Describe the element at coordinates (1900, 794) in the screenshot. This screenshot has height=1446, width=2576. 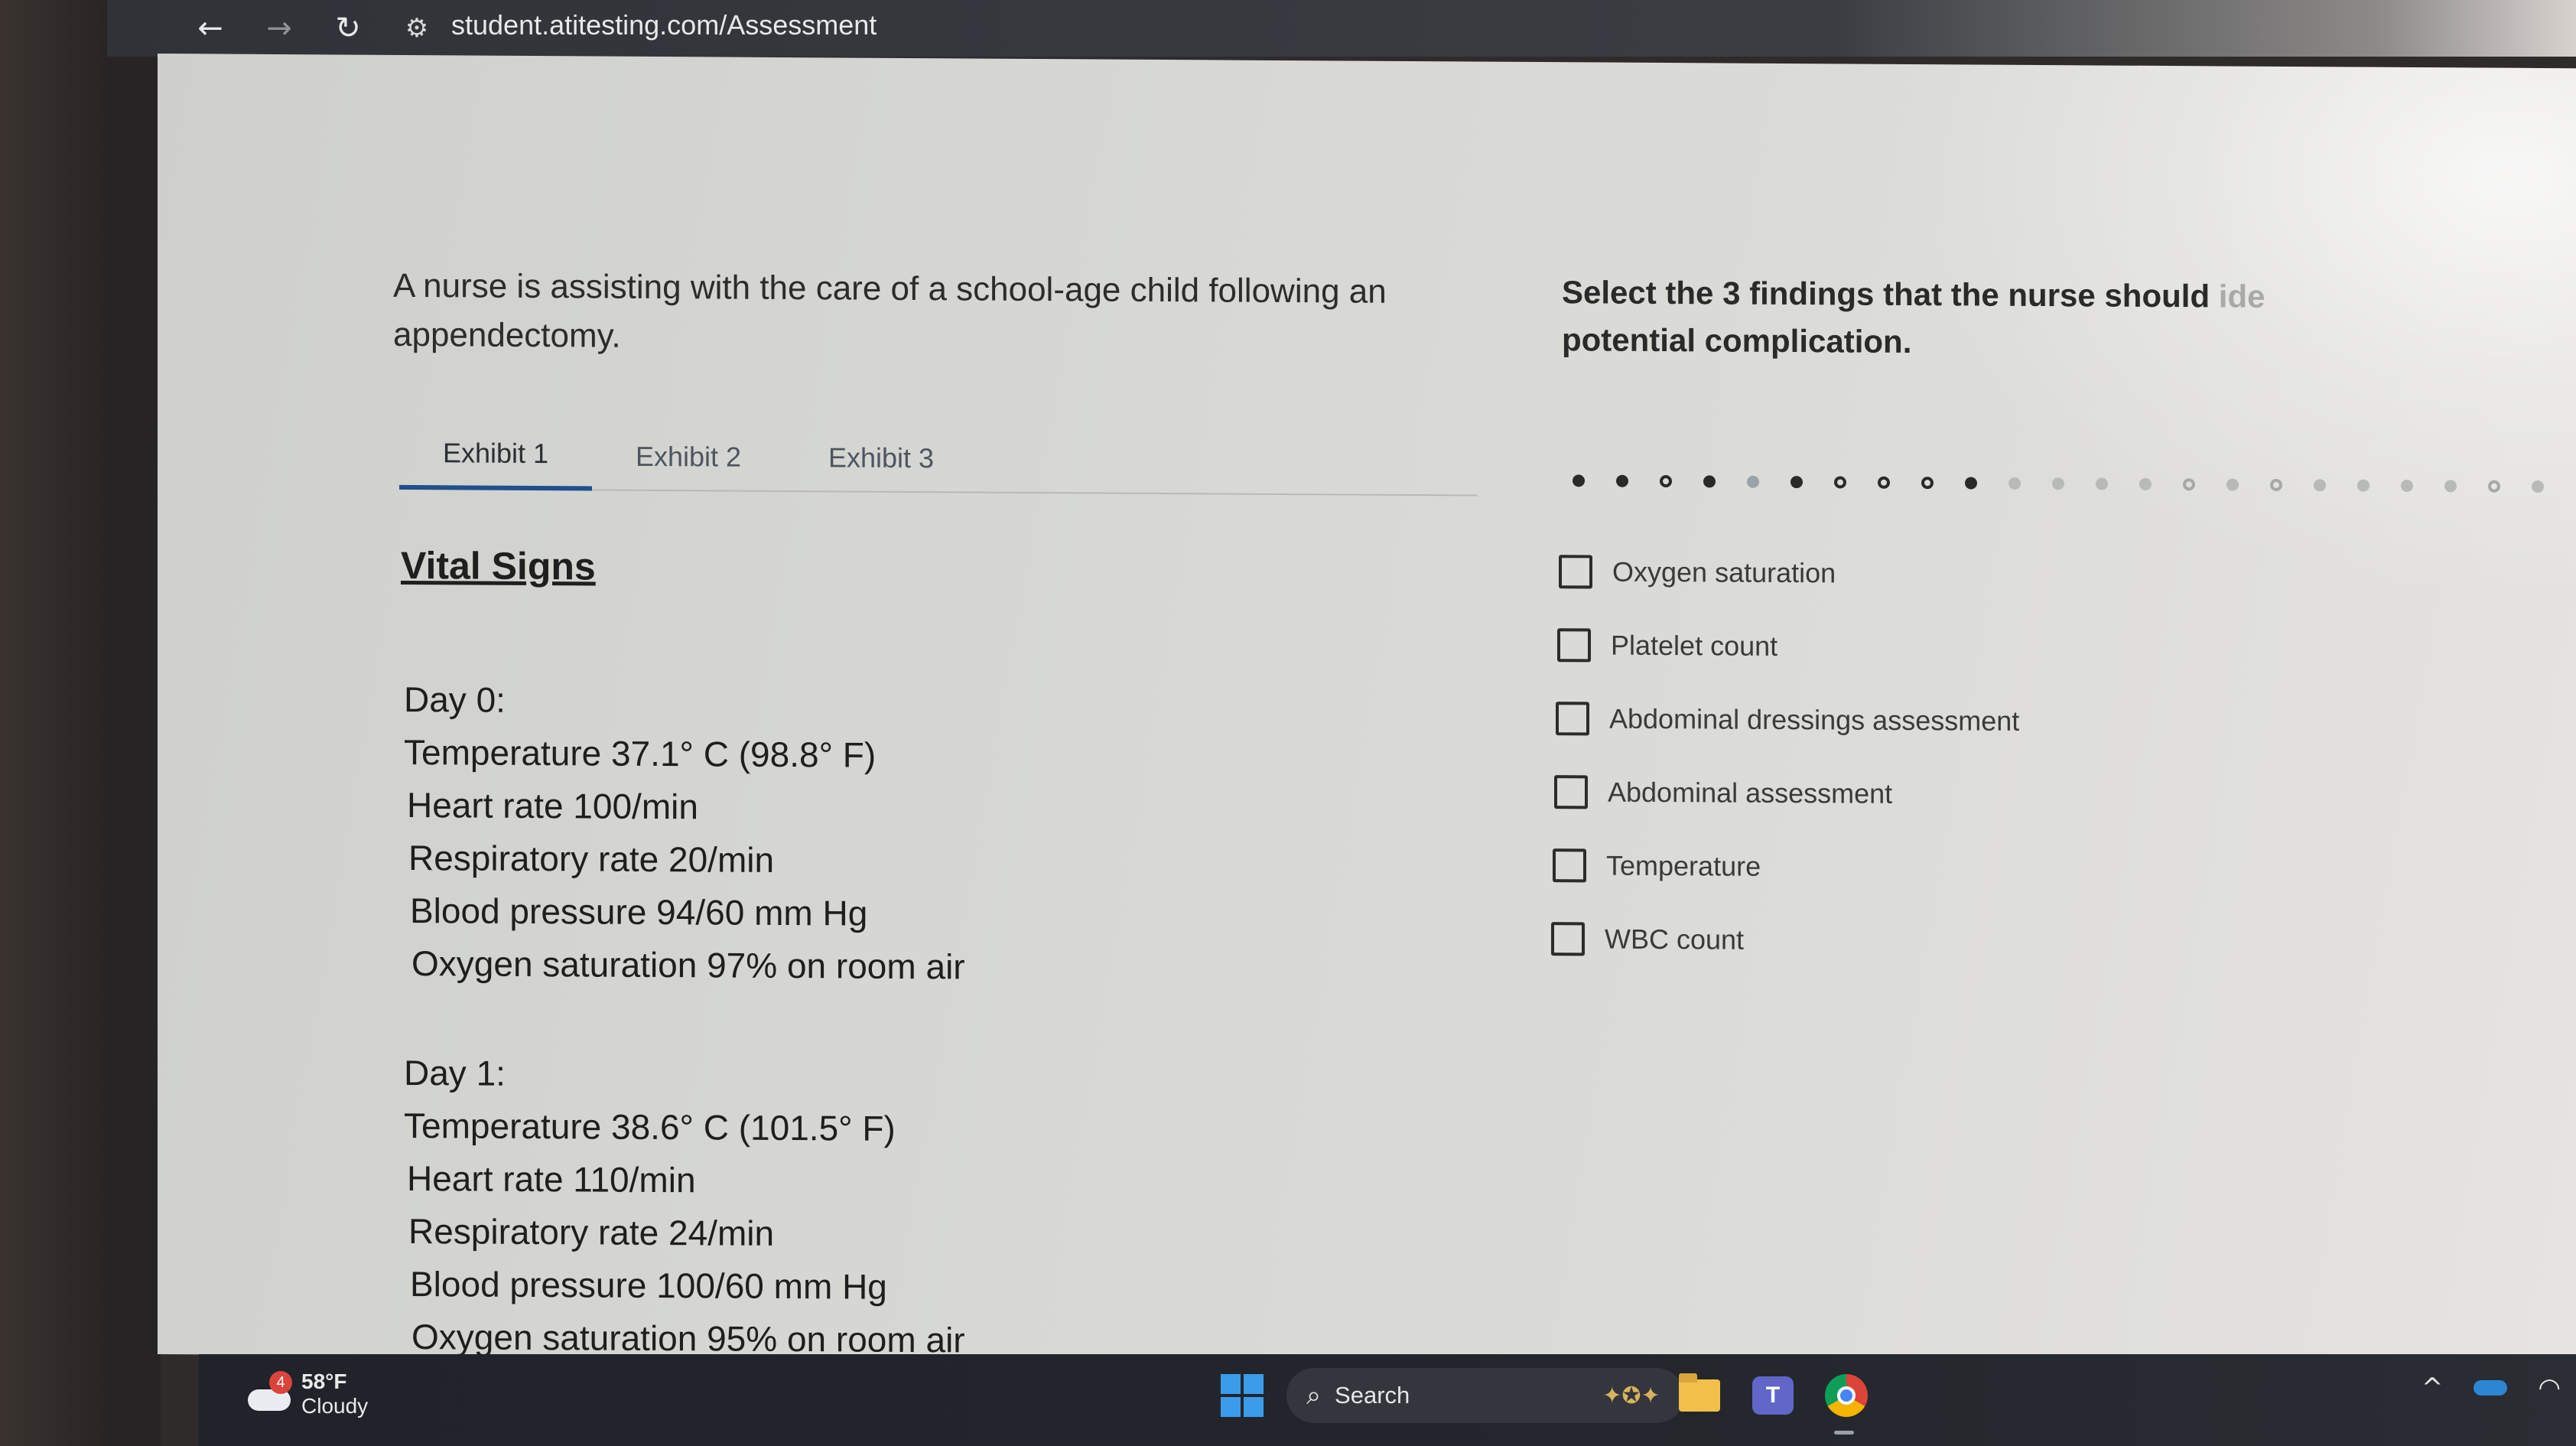
I see `option-abdominal-assessment: Abdominal assessment` at that location.